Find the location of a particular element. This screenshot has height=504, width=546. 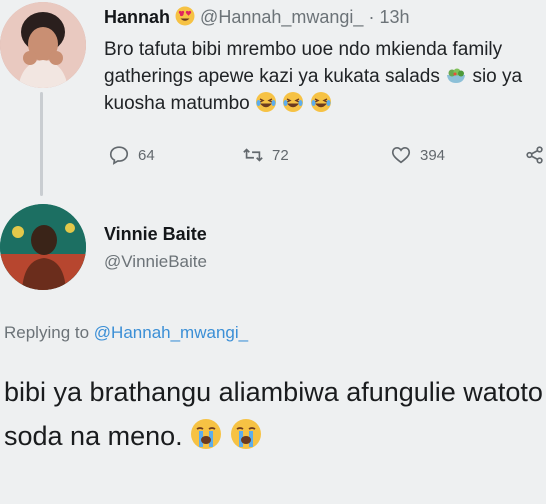

share-button is located at coordinates (535, 155).